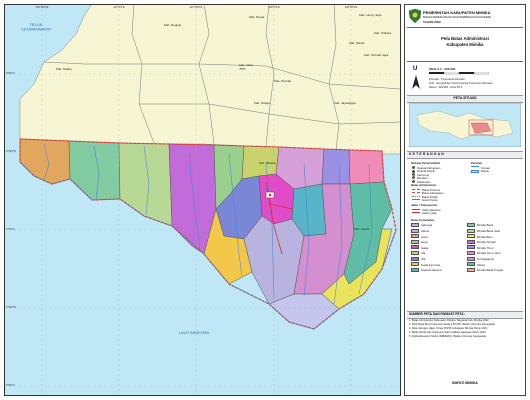  I want to click on district-name: Tembagapura, so click(486, 259).